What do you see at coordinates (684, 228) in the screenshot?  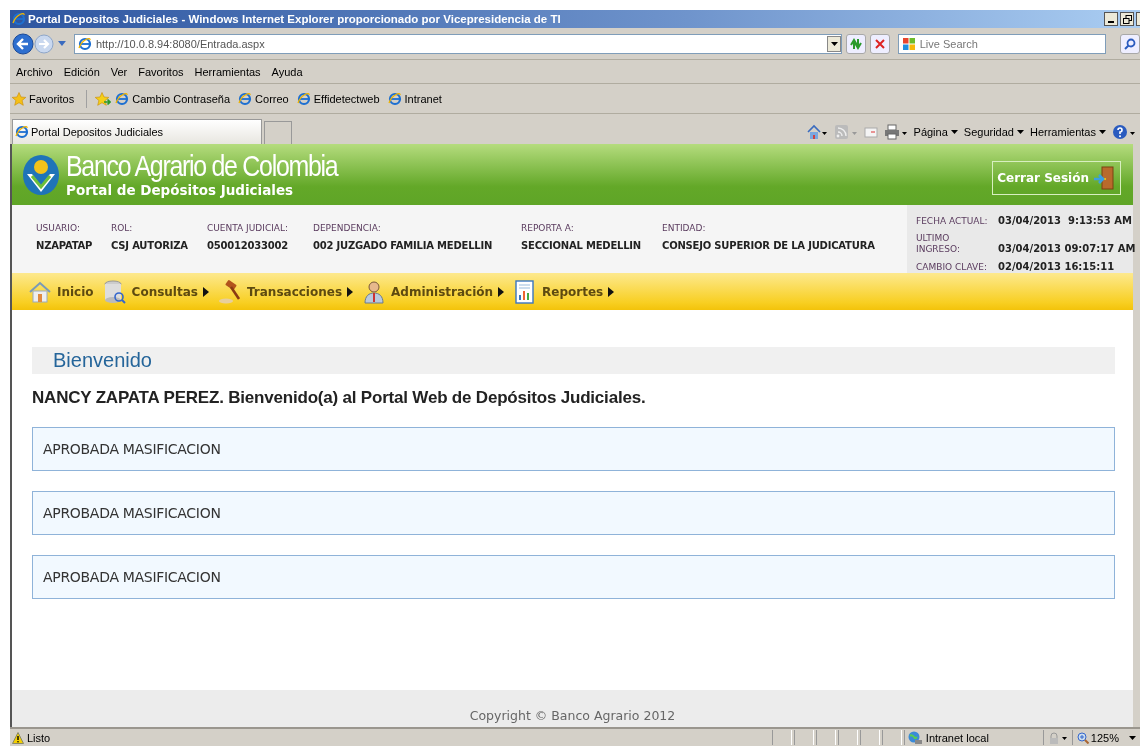 I see `field-label: ENTIDAD:` at bounding box center [684, 228].